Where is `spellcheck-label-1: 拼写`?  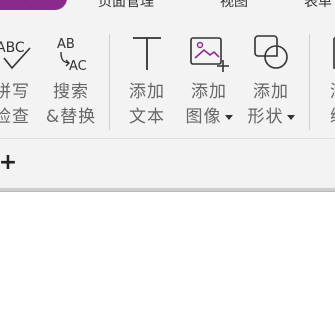
spellcheck-label-1: 拼写 is located at coordinates (15, 92).